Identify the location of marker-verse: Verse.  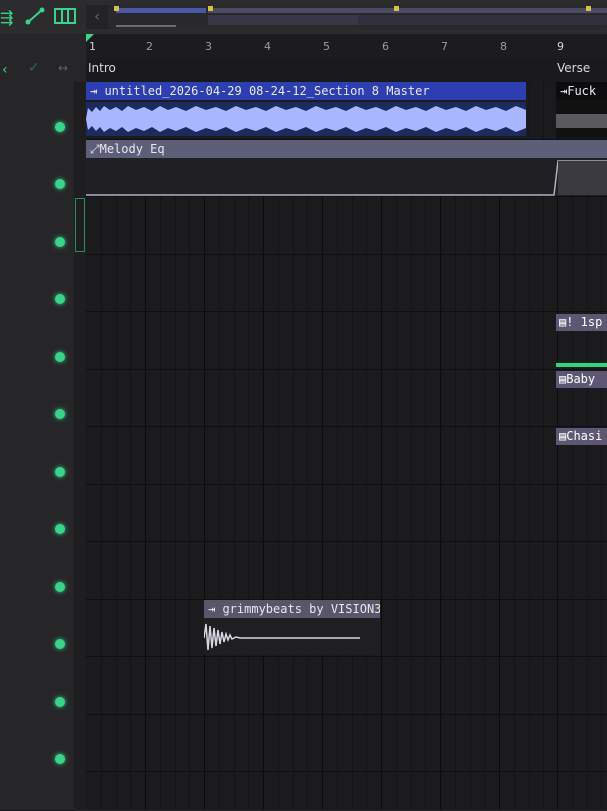
(573, 68).